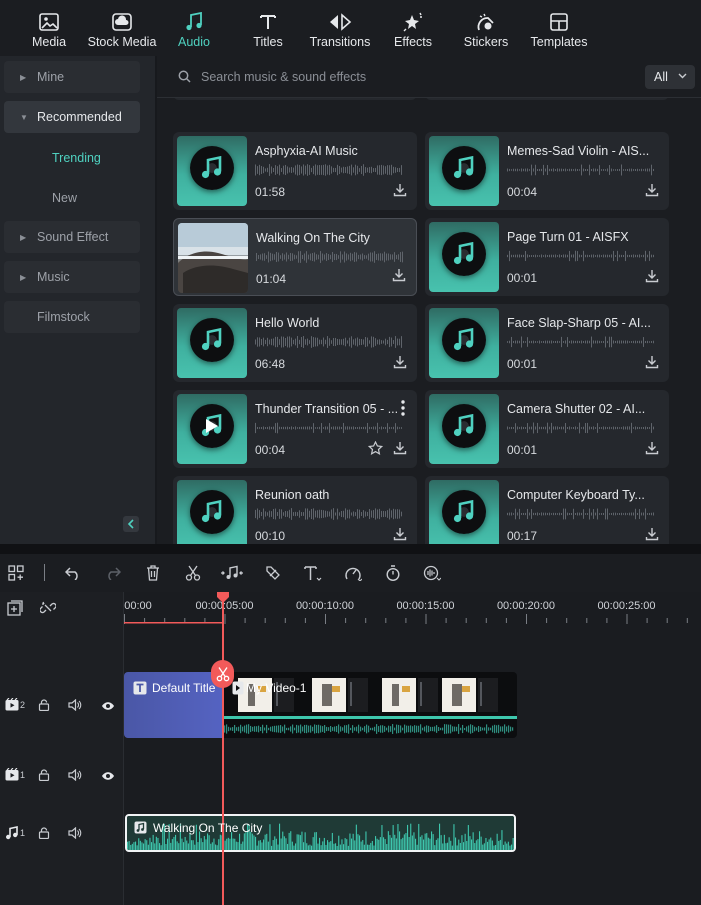  I want to click on audio-card: Asphyxia-AI Music 01:58, so click(295, 171).